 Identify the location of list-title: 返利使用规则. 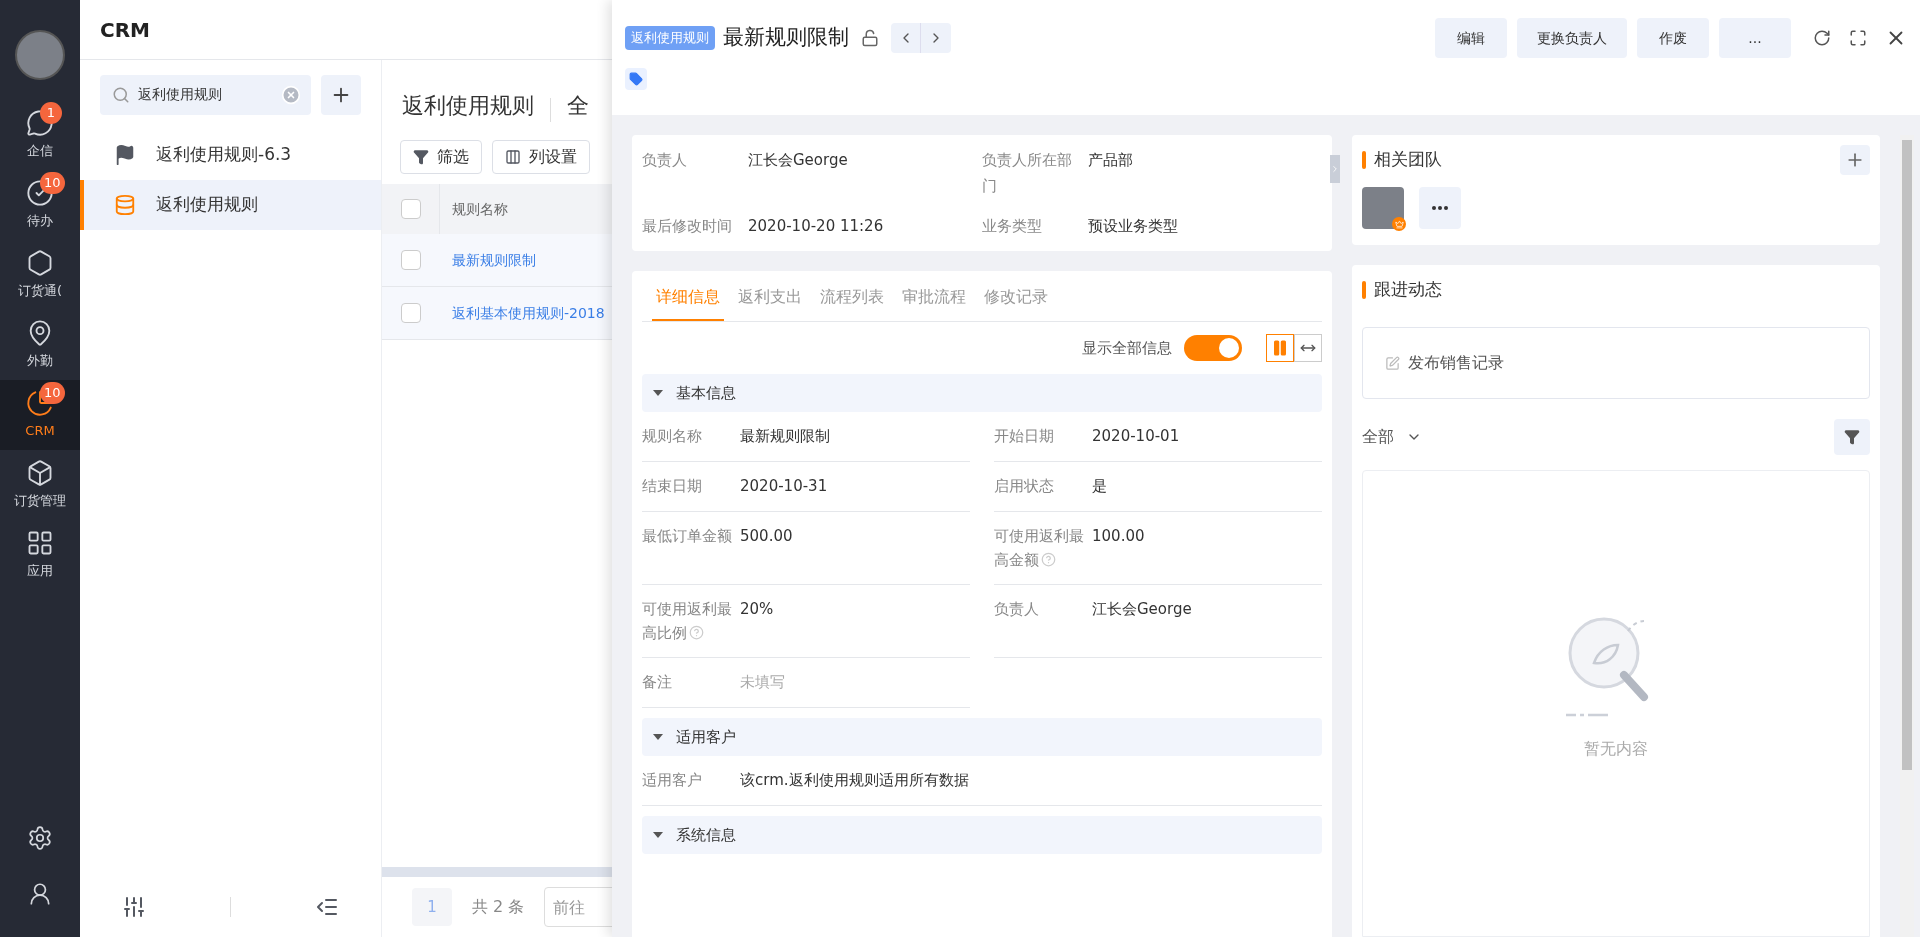
(468, 106).